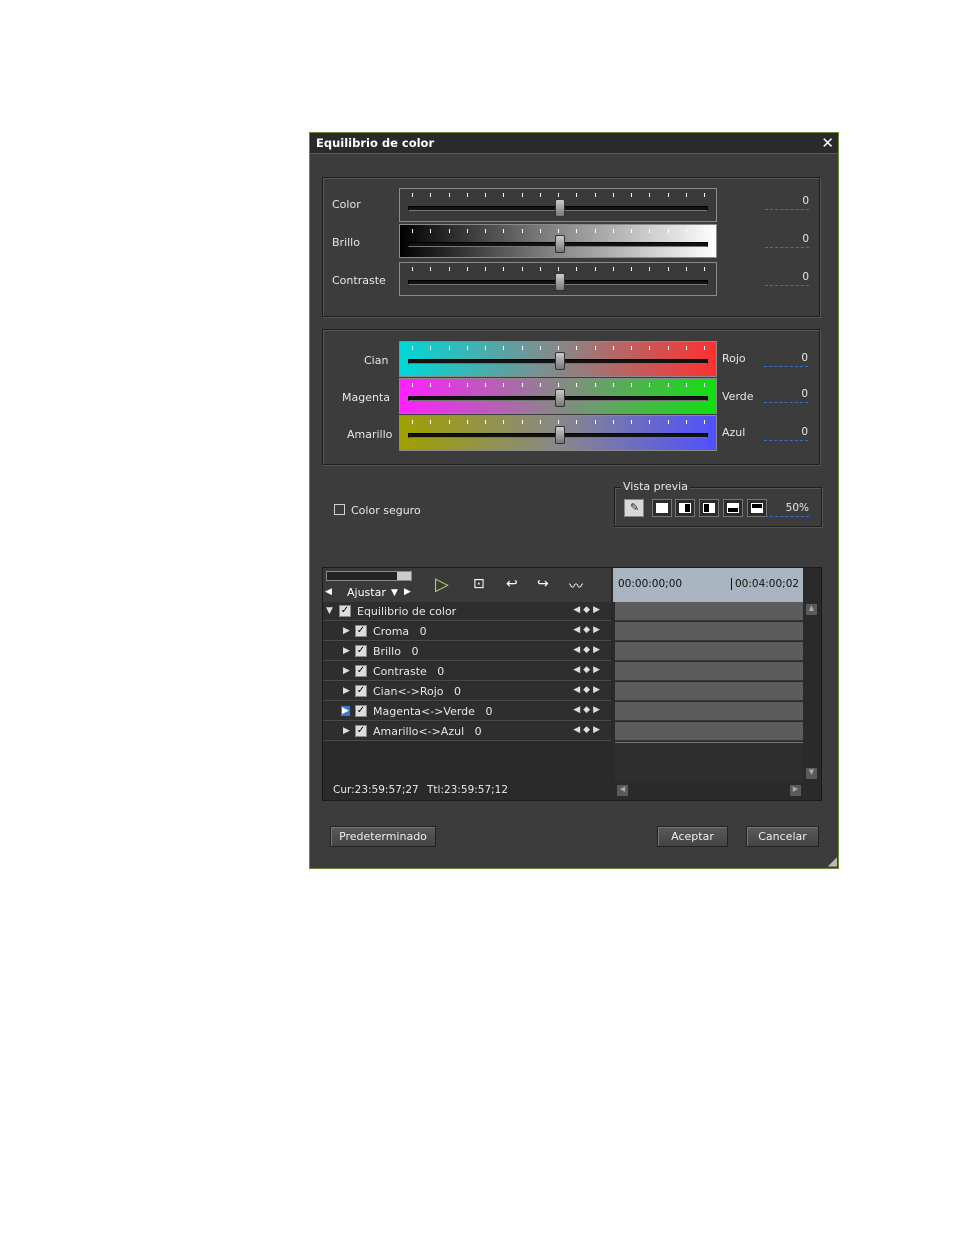  I want to click on track-row: ▶ ✓ Amarillo<->Azul 0 ◀◆▶, so click(467, 731).